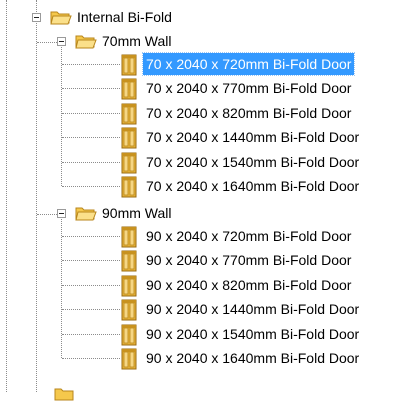 This screenshot has height=405, width=406. Describe the element at coordinates (252, 137) in the screenshot. I see `tree-node-item: 70 x 2040 x 1440mm Bi-Fold Door` at that location.